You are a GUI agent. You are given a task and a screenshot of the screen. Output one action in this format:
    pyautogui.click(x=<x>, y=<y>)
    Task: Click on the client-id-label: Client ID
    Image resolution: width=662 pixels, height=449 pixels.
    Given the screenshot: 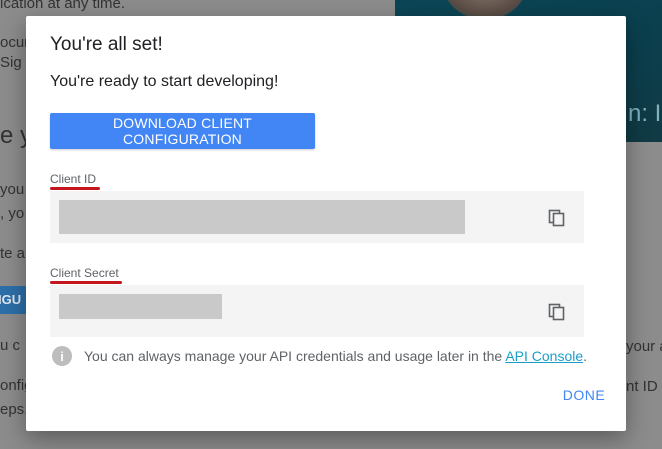 What is the action you would take?
    pyautogui.click(x=73, y=179)
    